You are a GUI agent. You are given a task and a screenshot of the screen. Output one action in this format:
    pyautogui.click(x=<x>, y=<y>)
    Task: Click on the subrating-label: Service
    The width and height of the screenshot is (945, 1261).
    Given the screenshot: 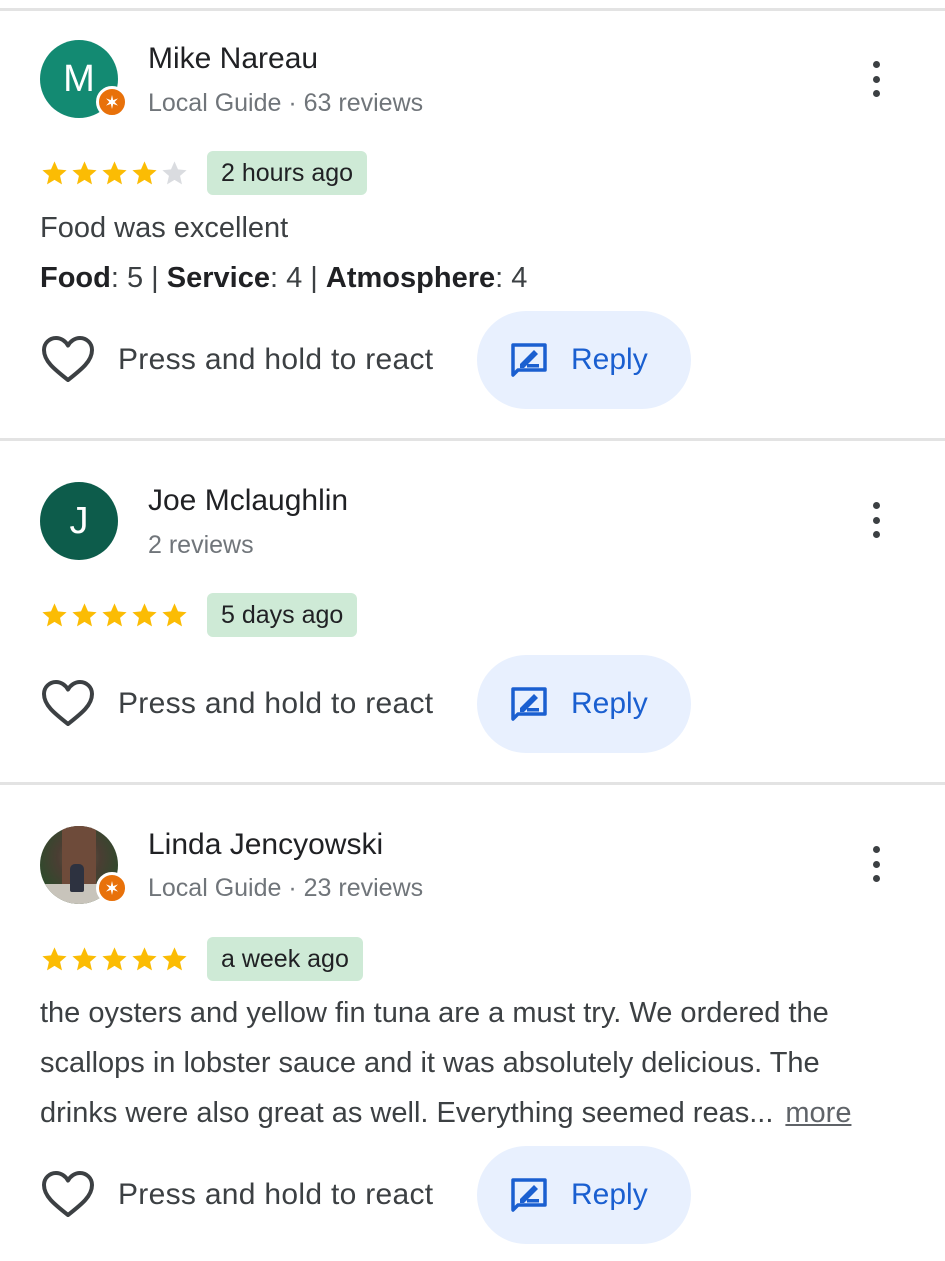 What is the action you would take?
    pyautogui.click(x=218, y=278)
    